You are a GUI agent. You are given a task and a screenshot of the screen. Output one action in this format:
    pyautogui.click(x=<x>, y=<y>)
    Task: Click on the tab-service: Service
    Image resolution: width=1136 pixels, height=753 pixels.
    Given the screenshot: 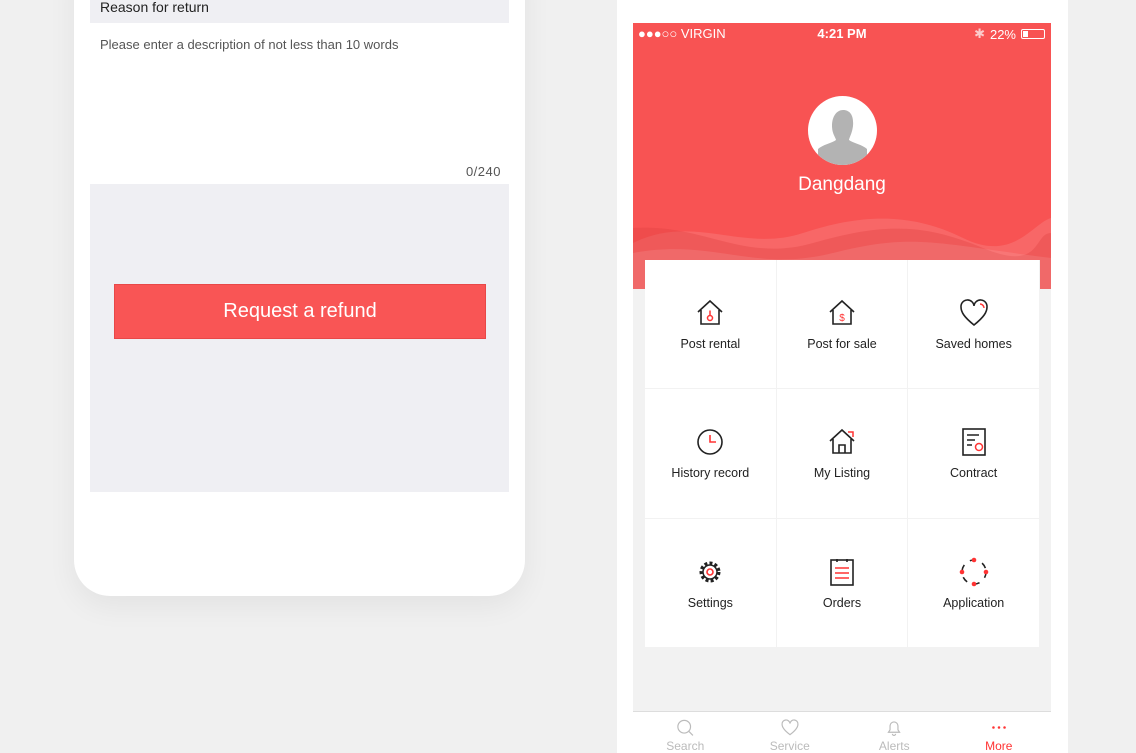 What is the action you would take?
    pyautogui.click(x=790, y=732)
    